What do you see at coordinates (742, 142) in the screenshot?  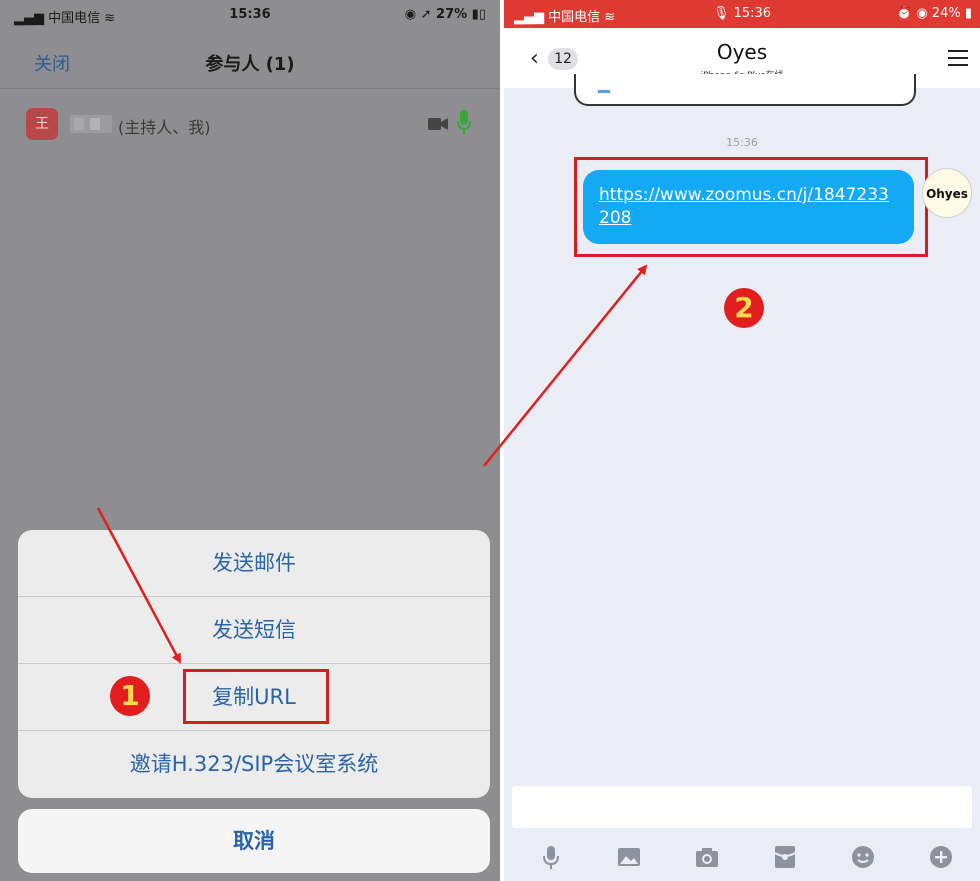 I see `message-timestamp: 15:36` at bounding box center [742, 142].